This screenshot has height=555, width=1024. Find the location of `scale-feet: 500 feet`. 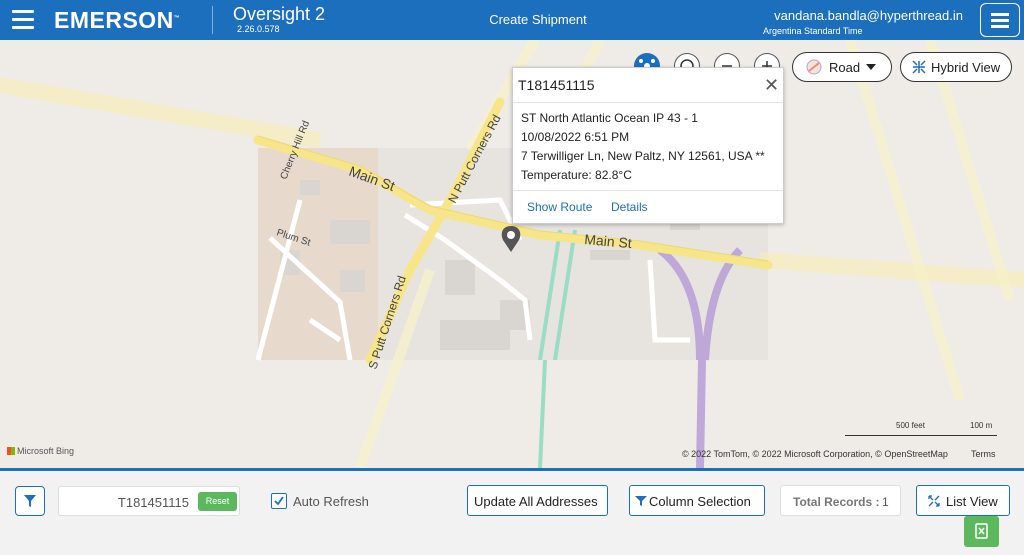

scale-feet: 500 feet is located at coordinates (910, 425).